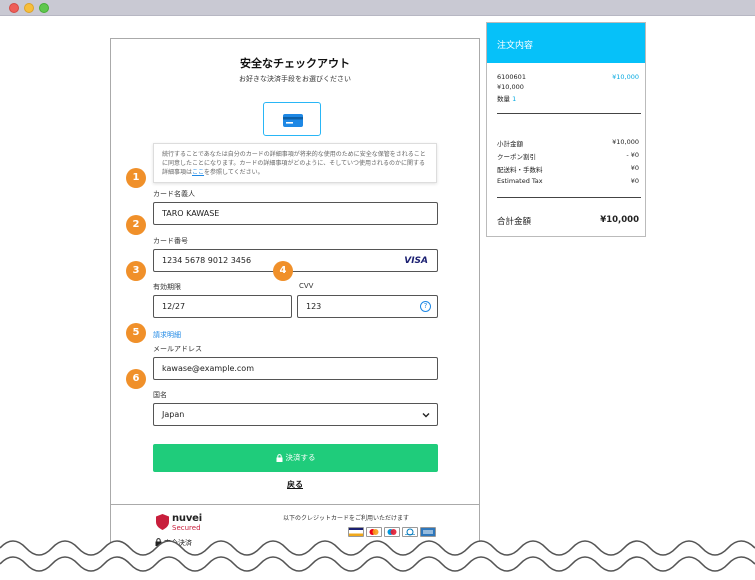  Describe the element at coordinates (377, 8) in the screenshot. I see `window-titlebar` at that location.